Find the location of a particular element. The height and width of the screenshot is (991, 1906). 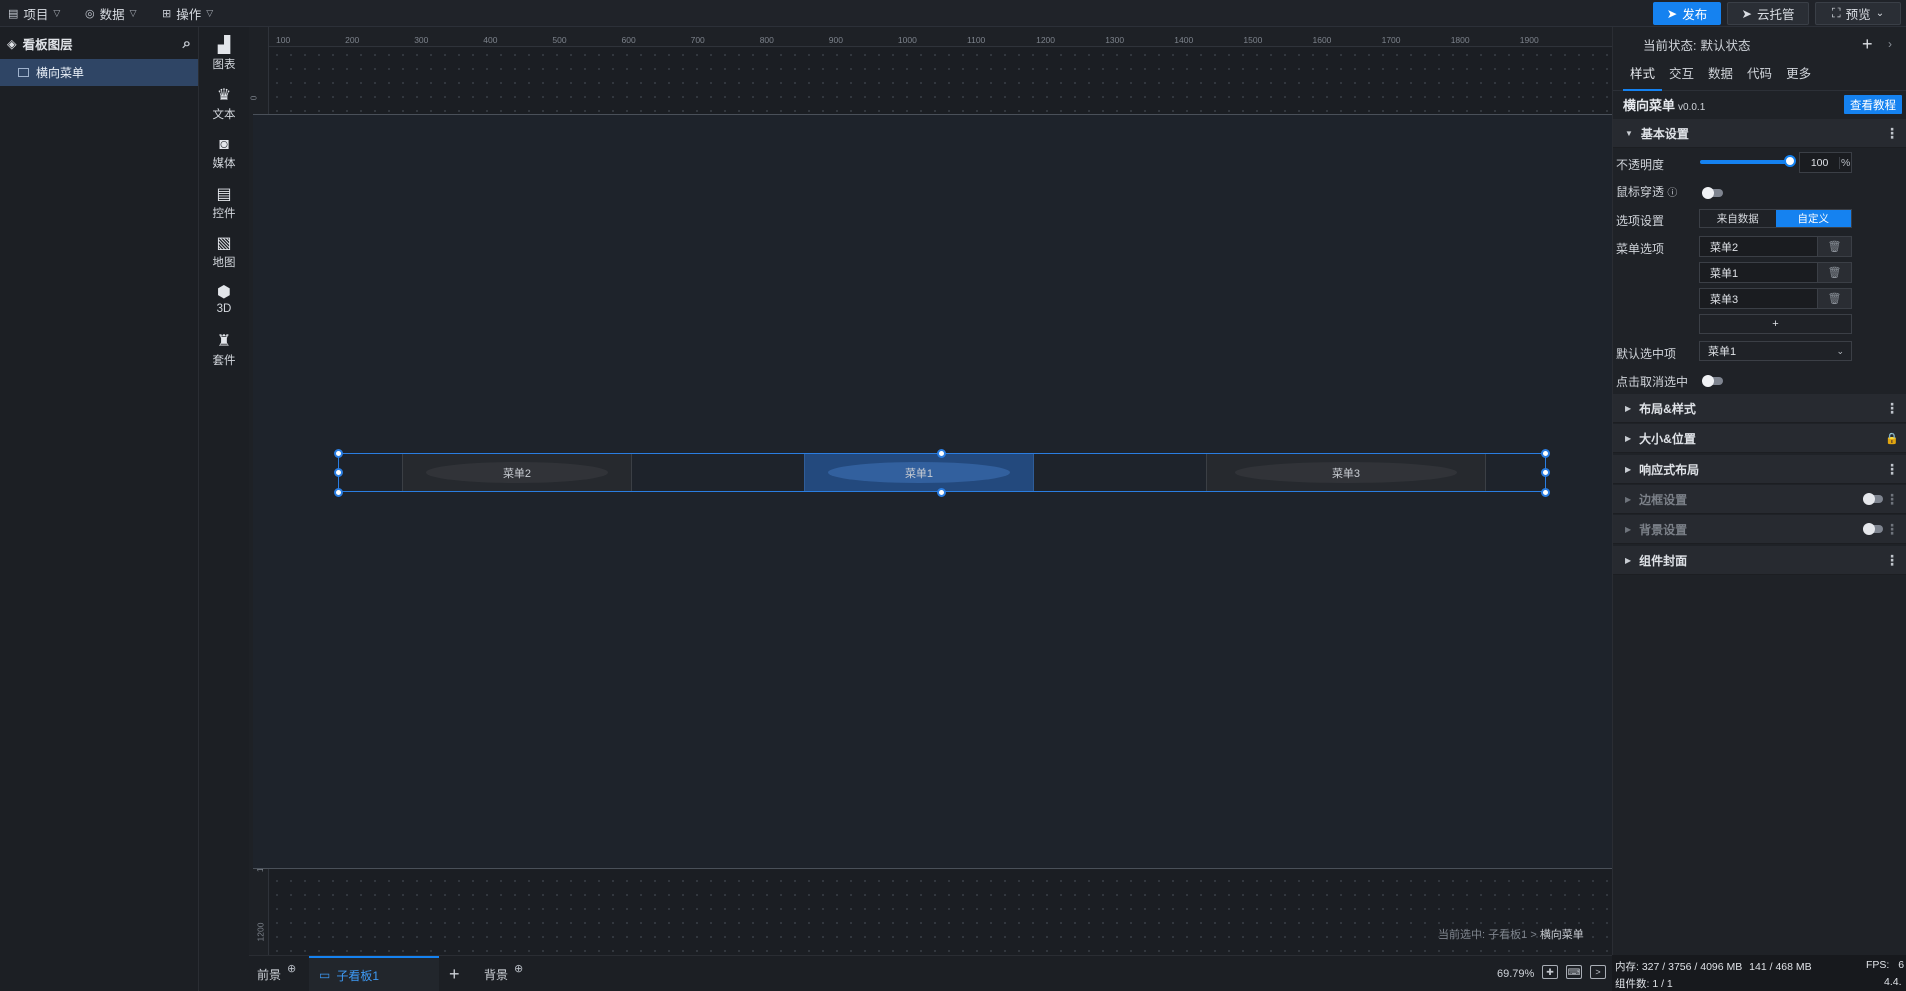

menu-operation: ⊞ 操作 ▽ is located at coordinates (187, 13).